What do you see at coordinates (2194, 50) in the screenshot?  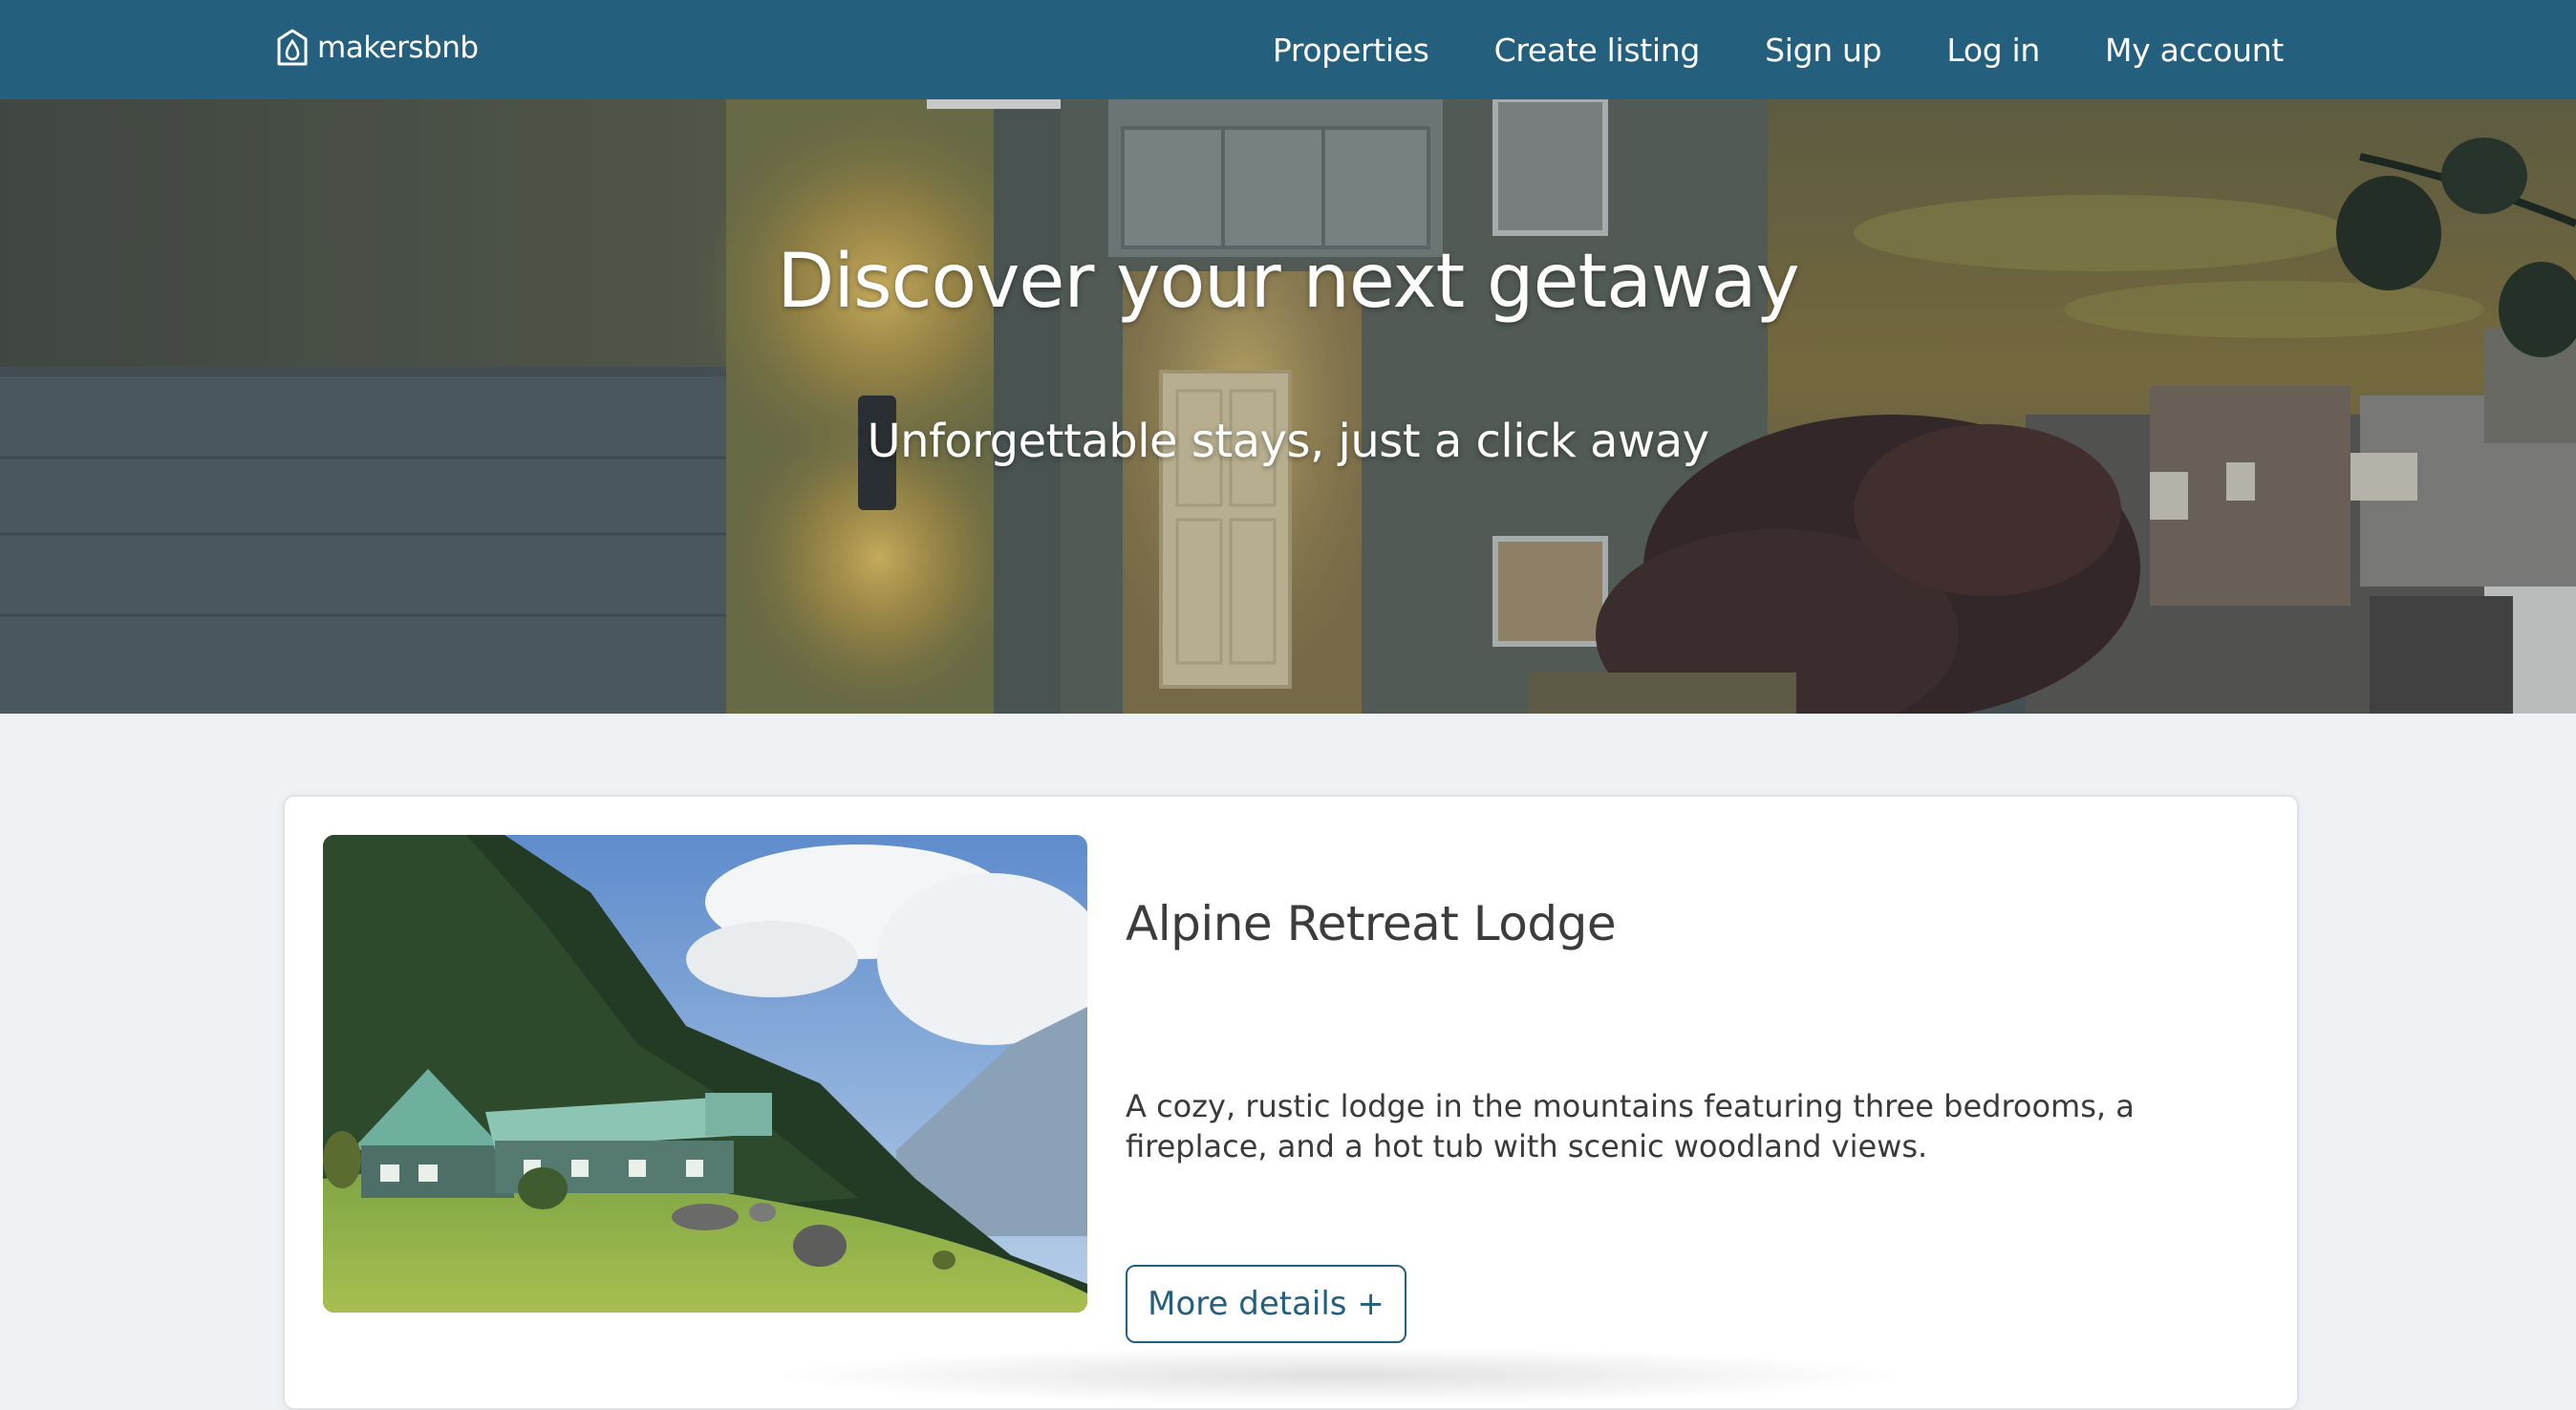 I see `nav-link-my-account: My account` at bounding box center [2194, 50].